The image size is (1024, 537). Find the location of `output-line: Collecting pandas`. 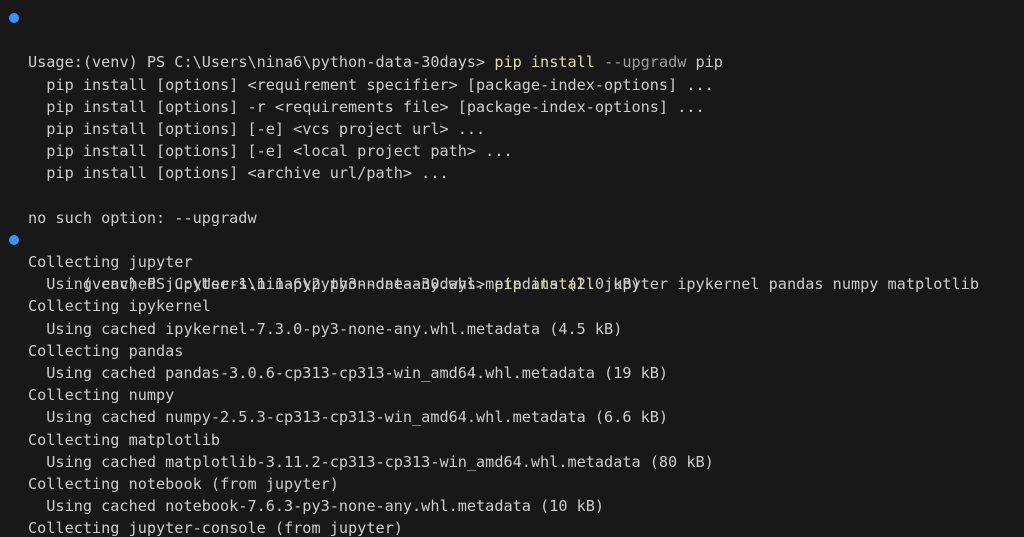

output-line: Collecting pandas is located at coordinates (106, 350).